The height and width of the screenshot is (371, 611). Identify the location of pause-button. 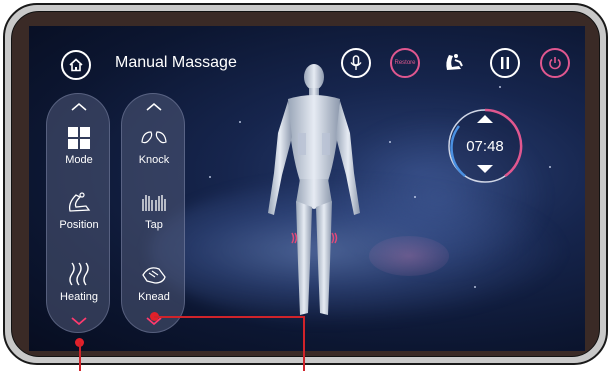
(505, 63).